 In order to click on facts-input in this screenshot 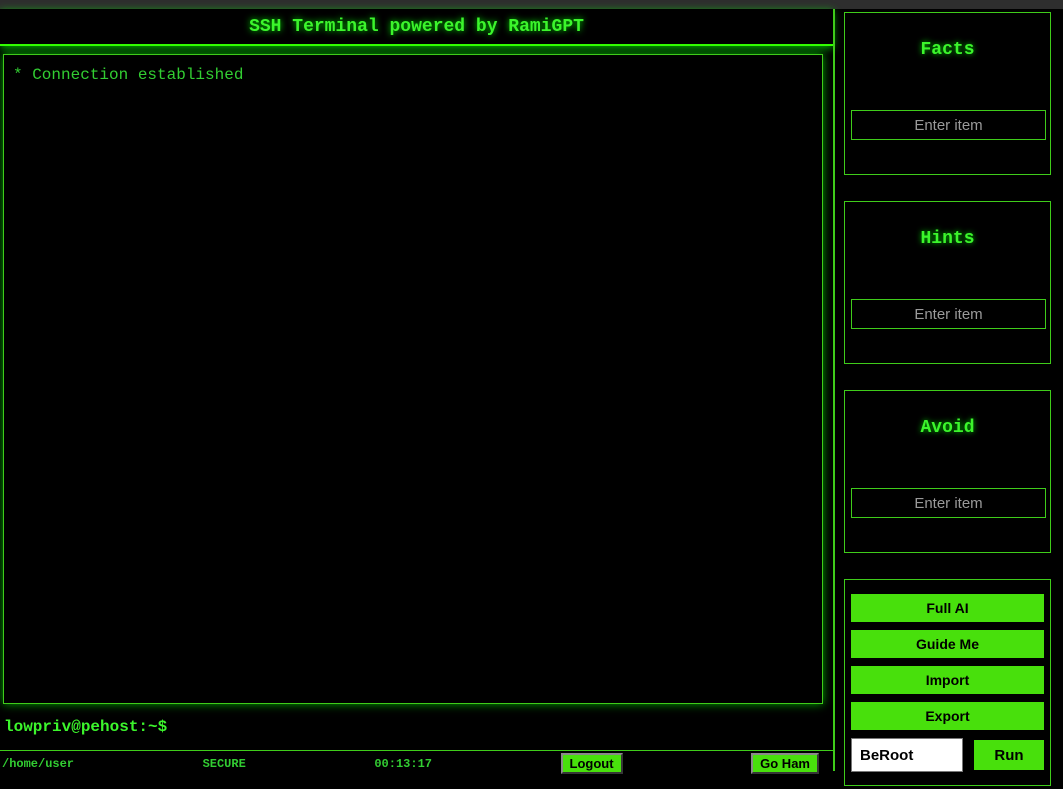, I will do `click(948, 125)`.